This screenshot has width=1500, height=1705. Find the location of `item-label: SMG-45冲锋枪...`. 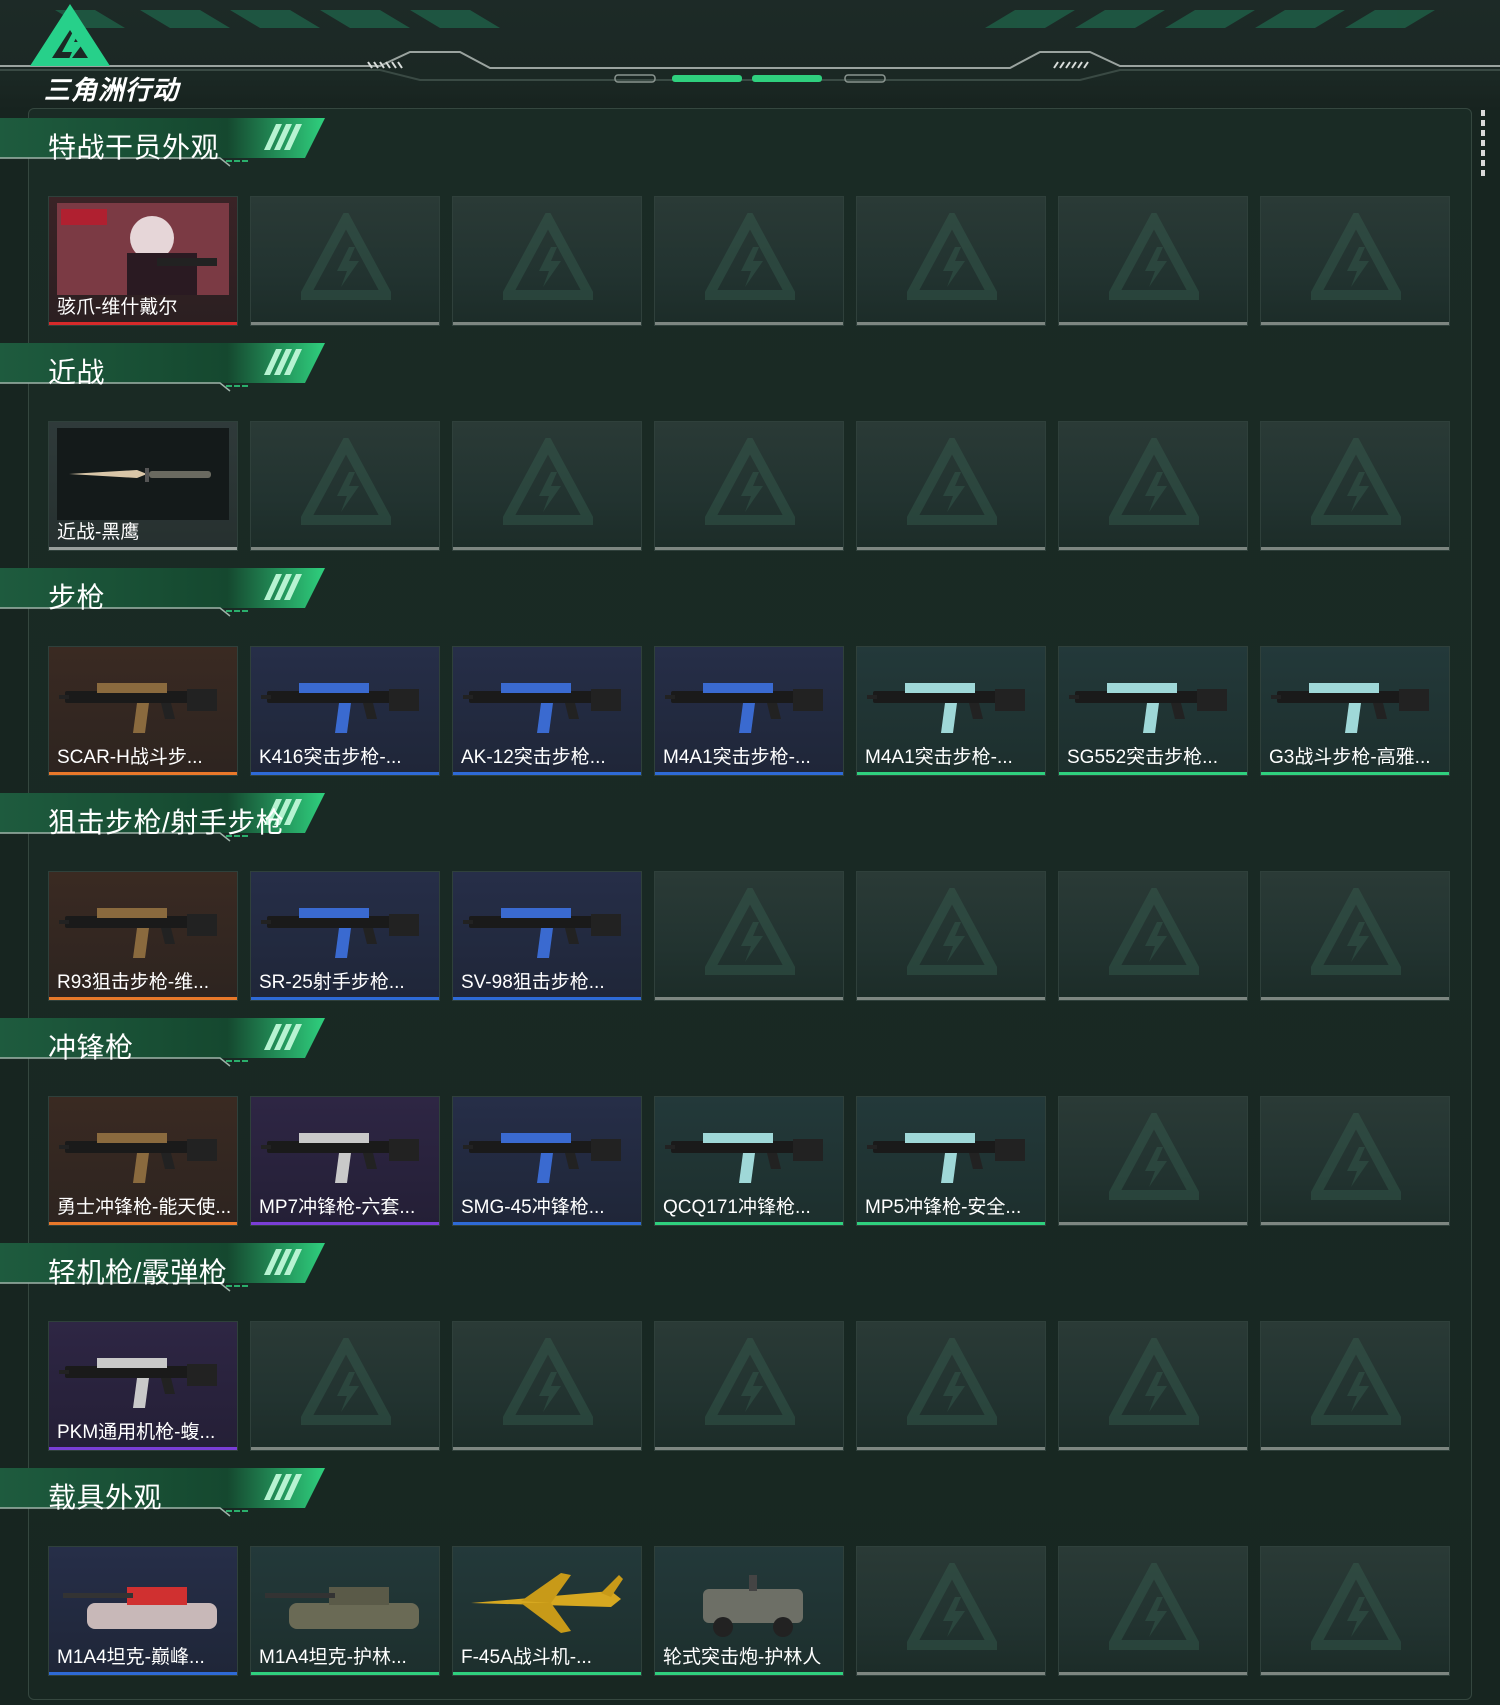

item-label: SMG-45冲锋枪... is located at coordinates (533, 1207).